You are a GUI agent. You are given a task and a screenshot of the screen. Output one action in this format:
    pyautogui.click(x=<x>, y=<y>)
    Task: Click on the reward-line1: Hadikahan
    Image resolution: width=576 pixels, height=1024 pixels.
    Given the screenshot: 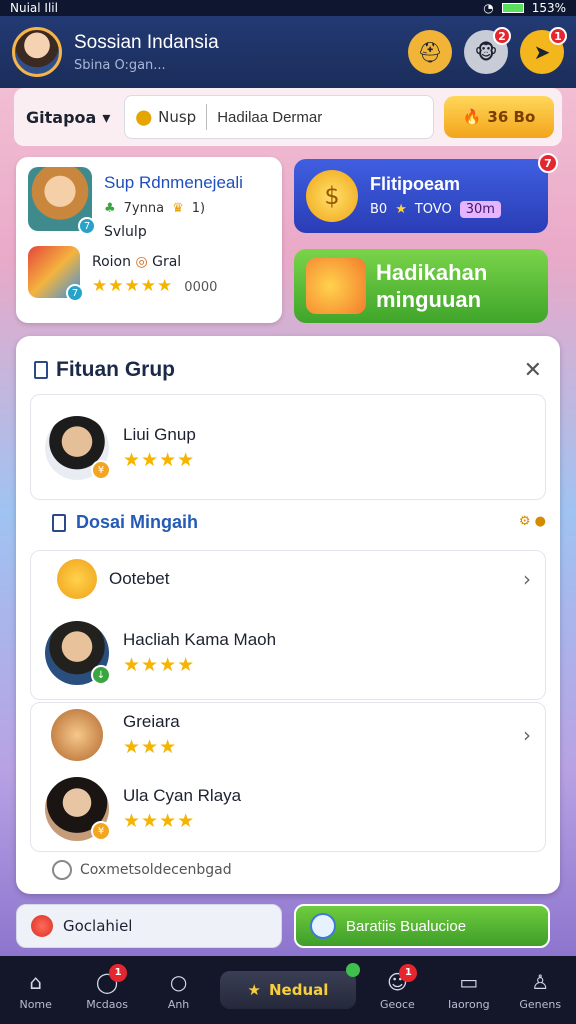 What is the action you would take?
    pyautogui.click(x=432, y=272)
    